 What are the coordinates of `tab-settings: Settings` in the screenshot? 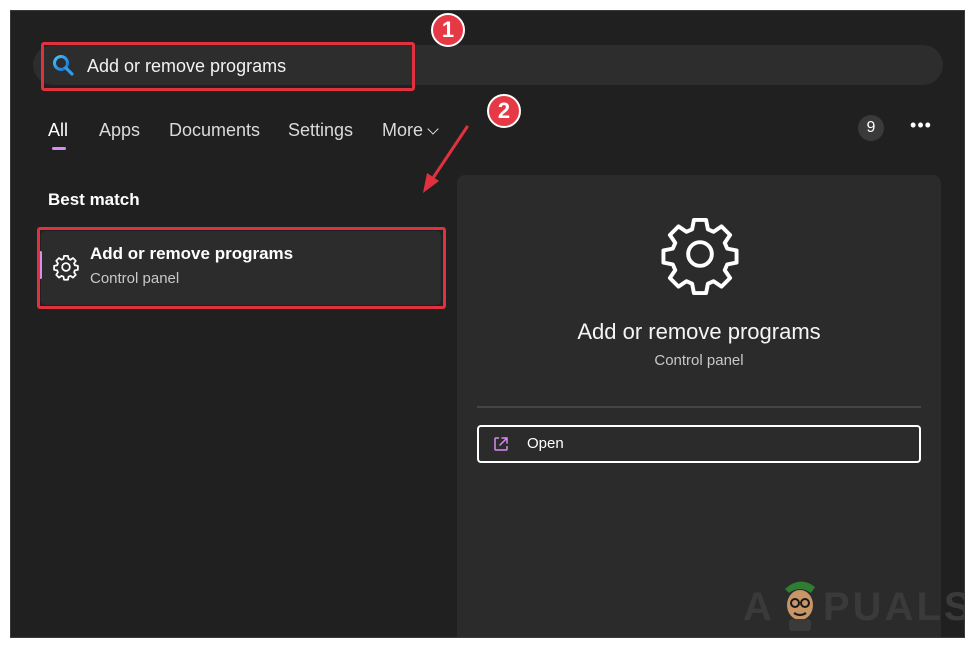 It's located at (320, 130).